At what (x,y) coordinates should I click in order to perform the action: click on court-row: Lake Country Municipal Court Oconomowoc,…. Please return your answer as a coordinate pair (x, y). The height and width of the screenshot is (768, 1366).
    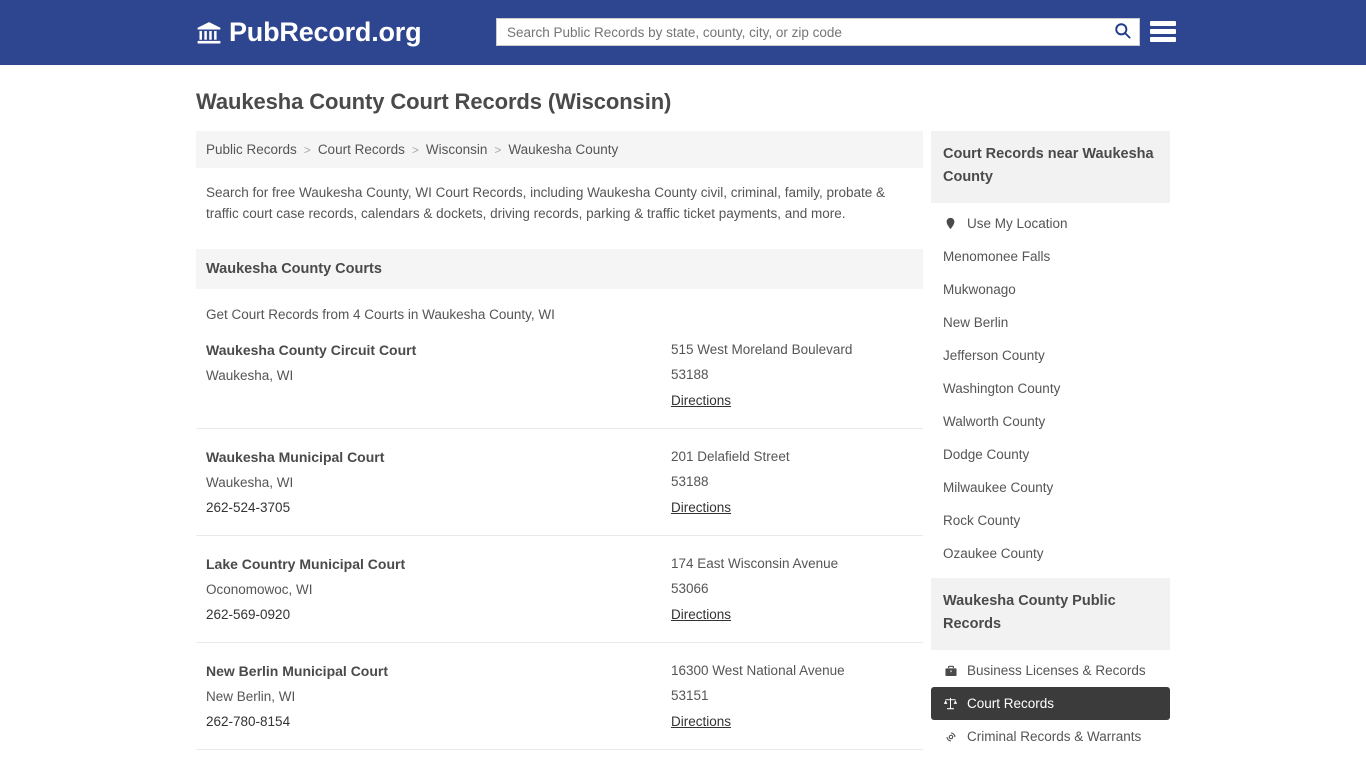
    Looking at the image, I should click on (559, 589).